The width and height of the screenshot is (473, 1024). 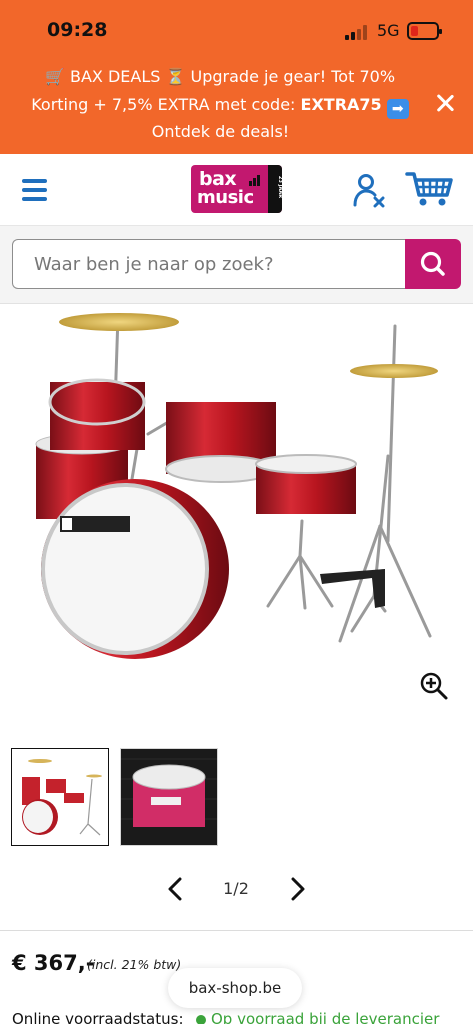 I want to click on promo-headline: 🛒 BAX DEALS ⏳ Upgrade je gear! Tot 70%, so click(x=220, y=76).